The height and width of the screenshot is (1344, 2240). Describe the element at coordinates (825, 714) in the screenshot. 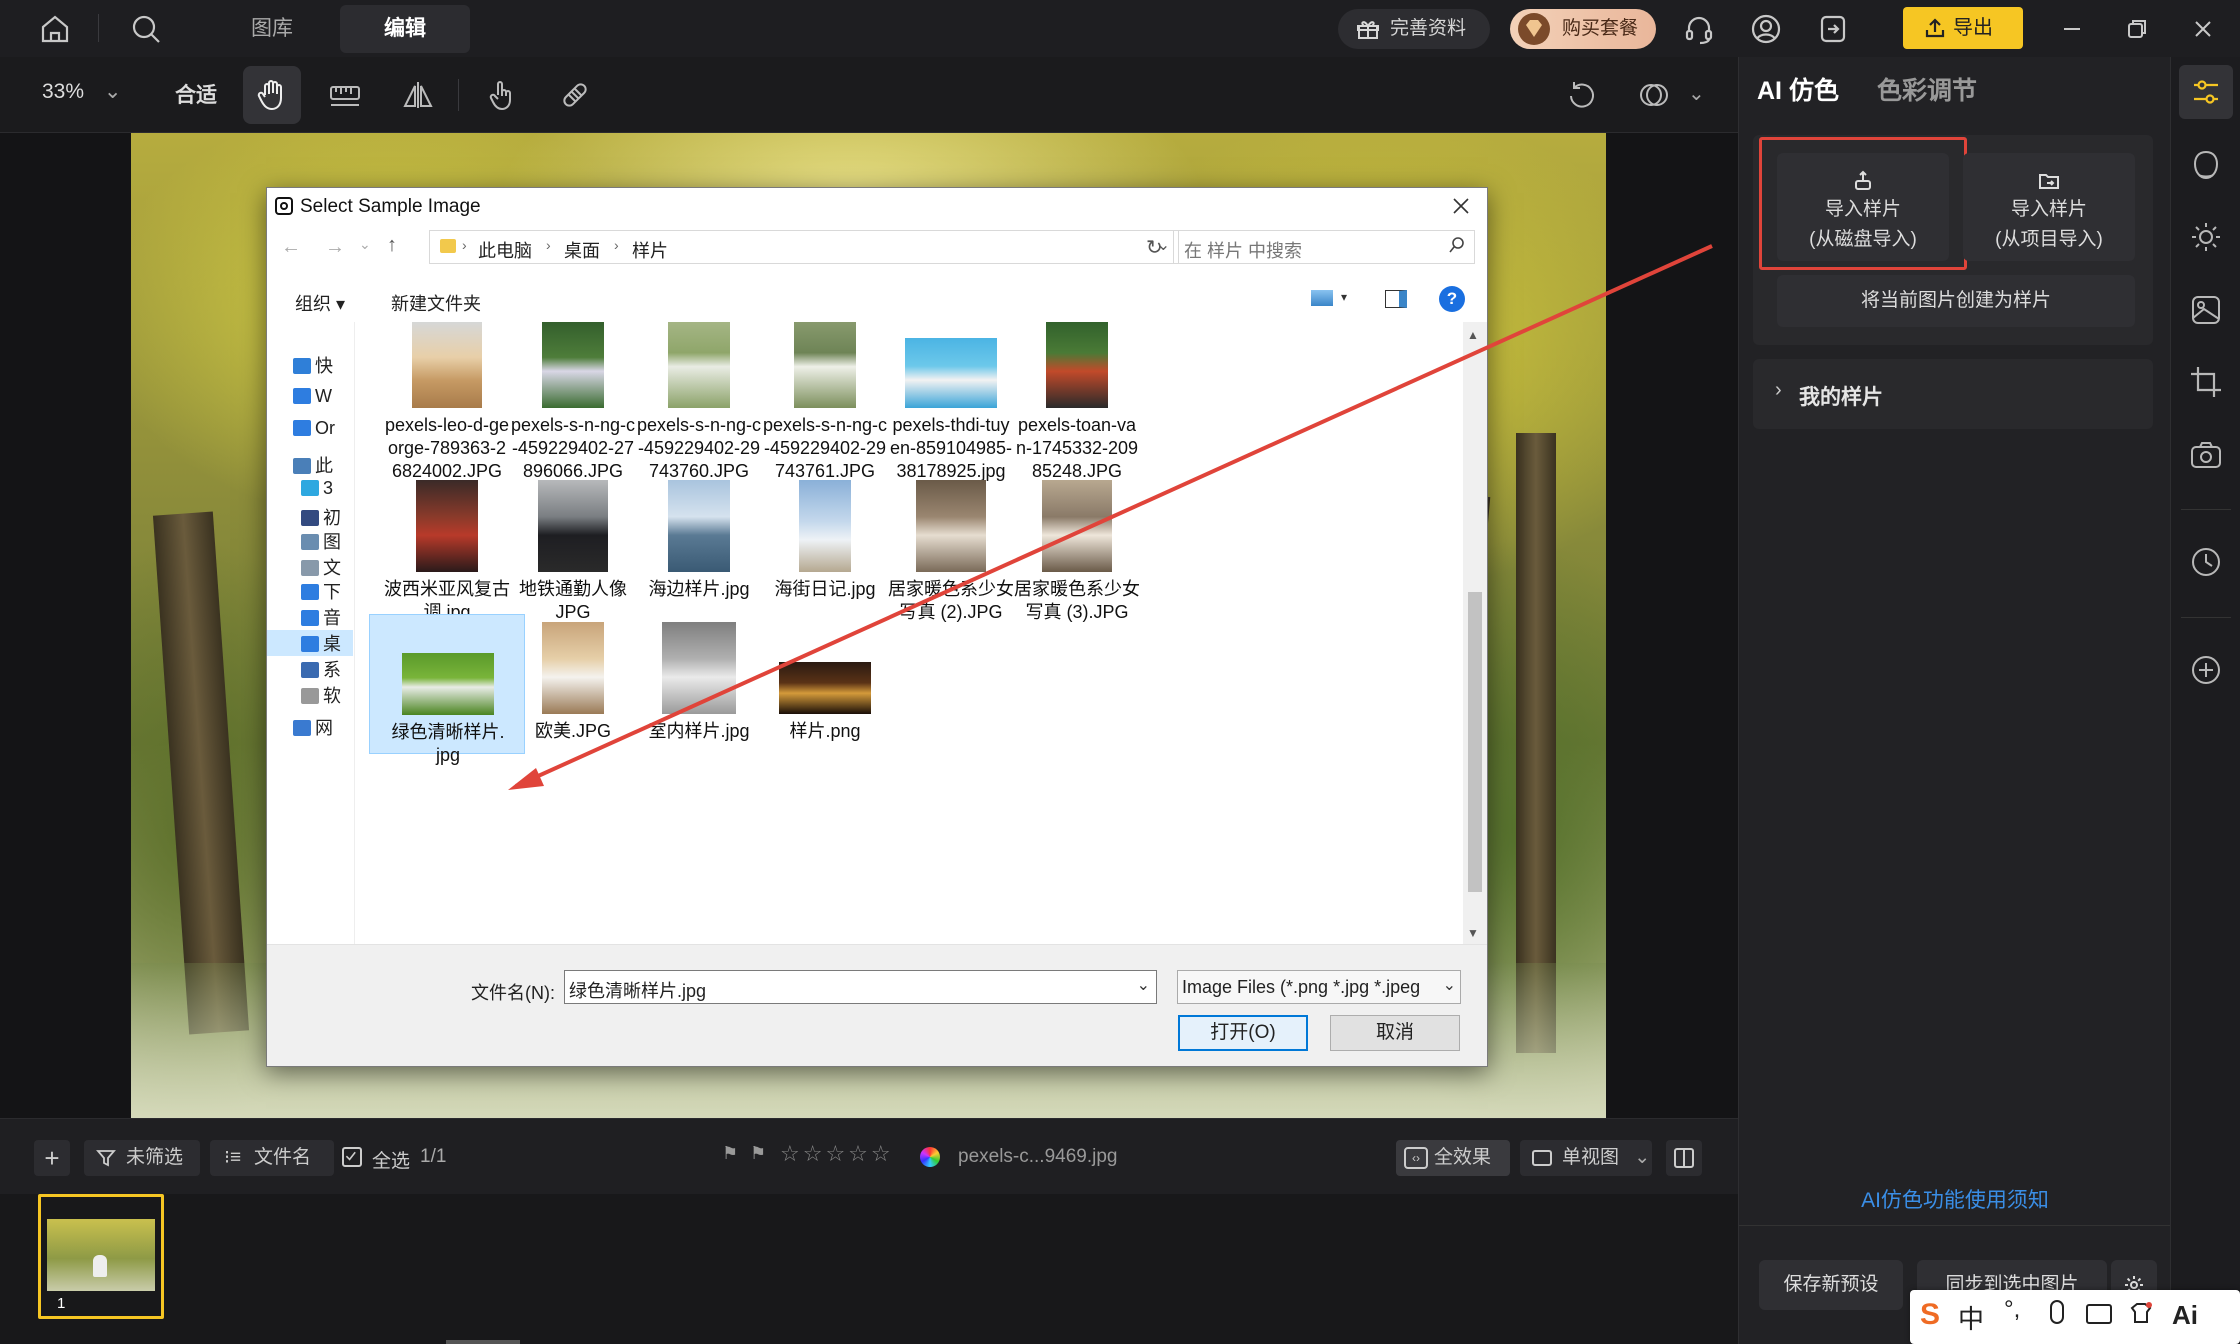

I see `file-item: 样片.png` at that location.